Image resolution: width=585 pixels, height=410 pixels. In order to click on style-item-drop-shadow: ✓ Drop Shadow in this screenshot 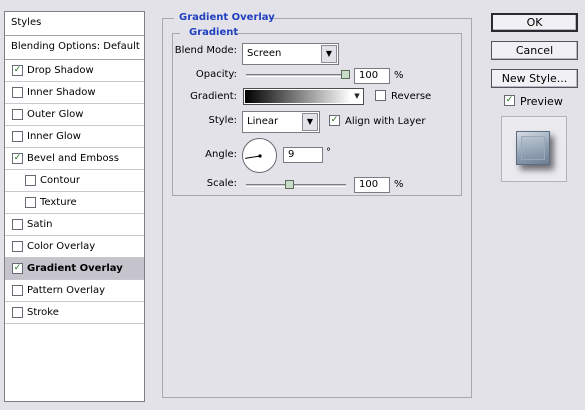, I will do `click(74, 71)`.